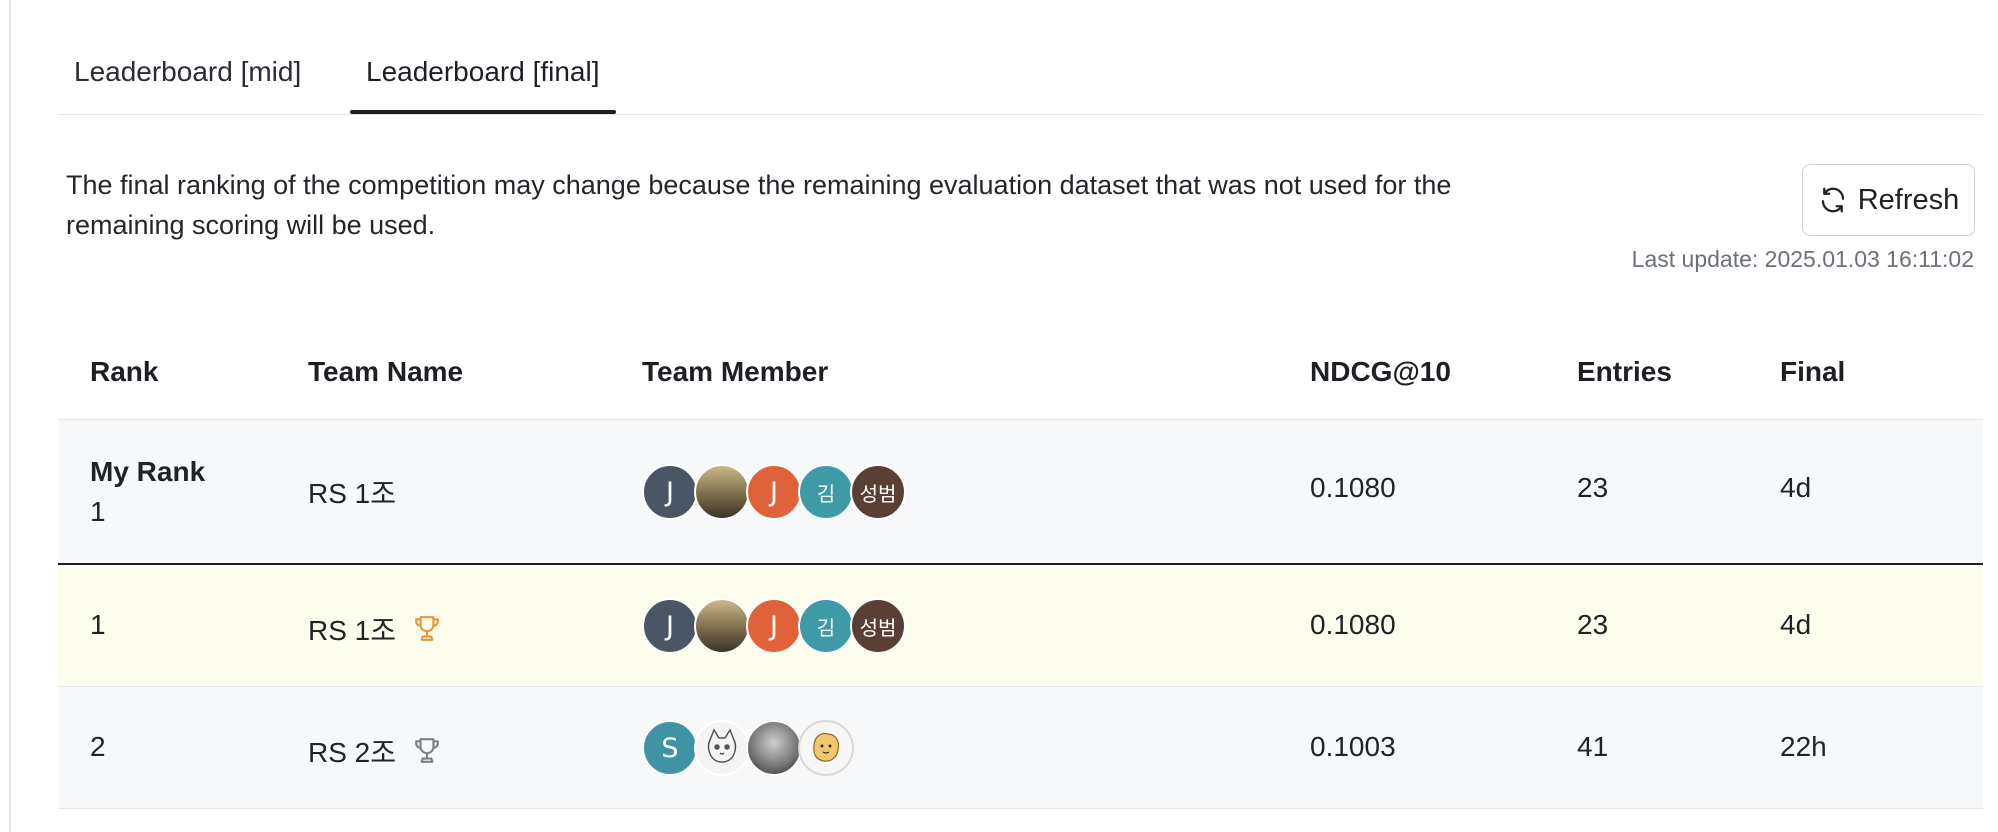 Image resolution: width=1998 pixels, height=832 pixels. Describe the element at coordinates (1908, 199) in the screenshot. I see `refresh-label: Refresh` at that location.